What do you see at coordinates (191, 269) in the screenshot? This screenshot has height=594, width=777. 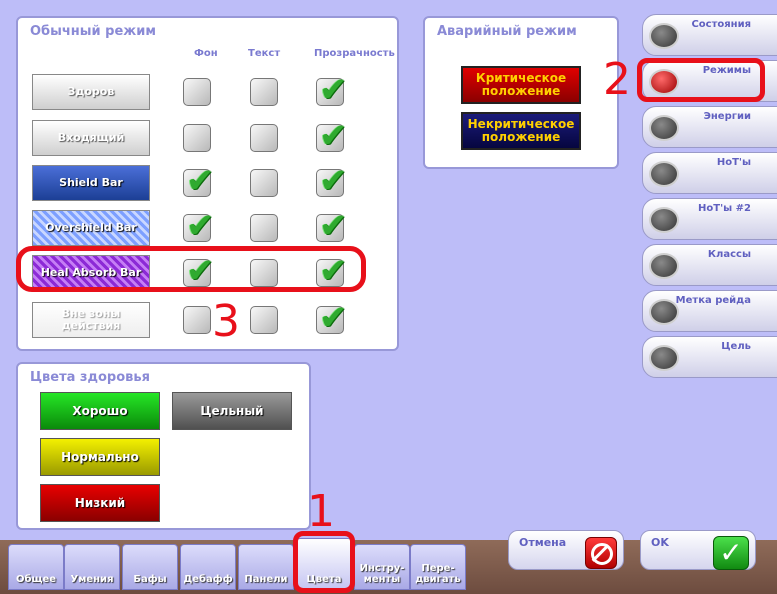 I see `annotation-box-row` at bounding box center [191, 269].